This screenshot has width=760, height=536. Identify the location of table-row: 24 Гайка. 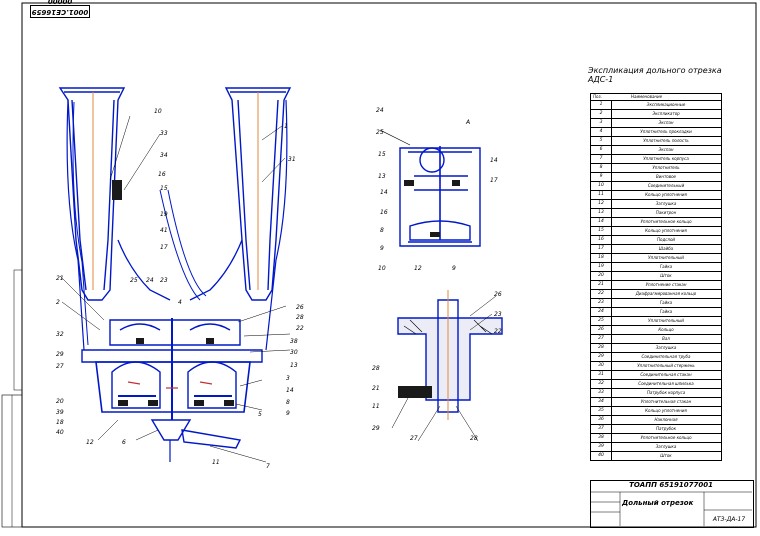
(656, 312).